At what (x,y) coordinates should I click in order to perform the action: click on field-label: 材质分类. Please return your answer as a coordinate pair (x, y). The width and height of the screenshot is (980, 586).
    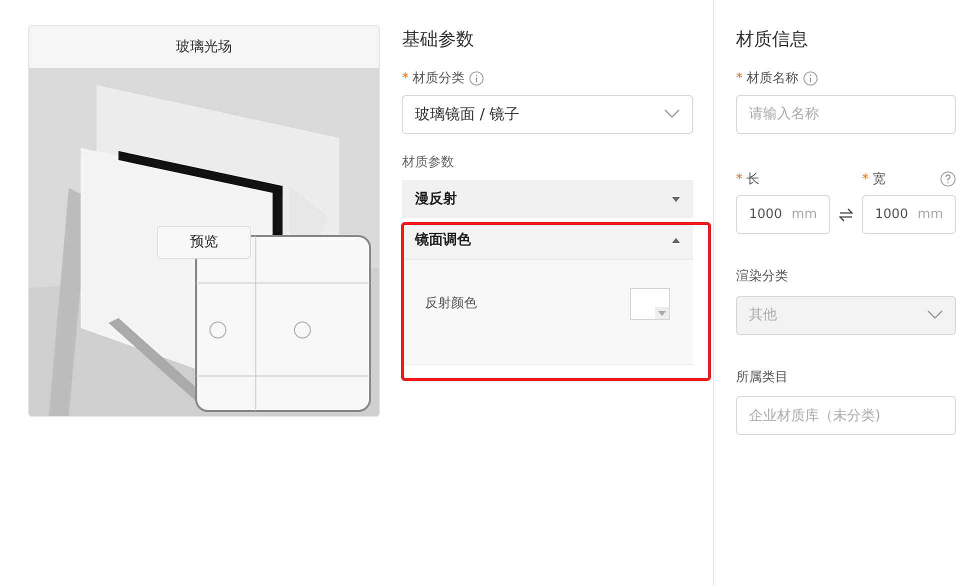
    Looking at the image, I should click on (438, 79).